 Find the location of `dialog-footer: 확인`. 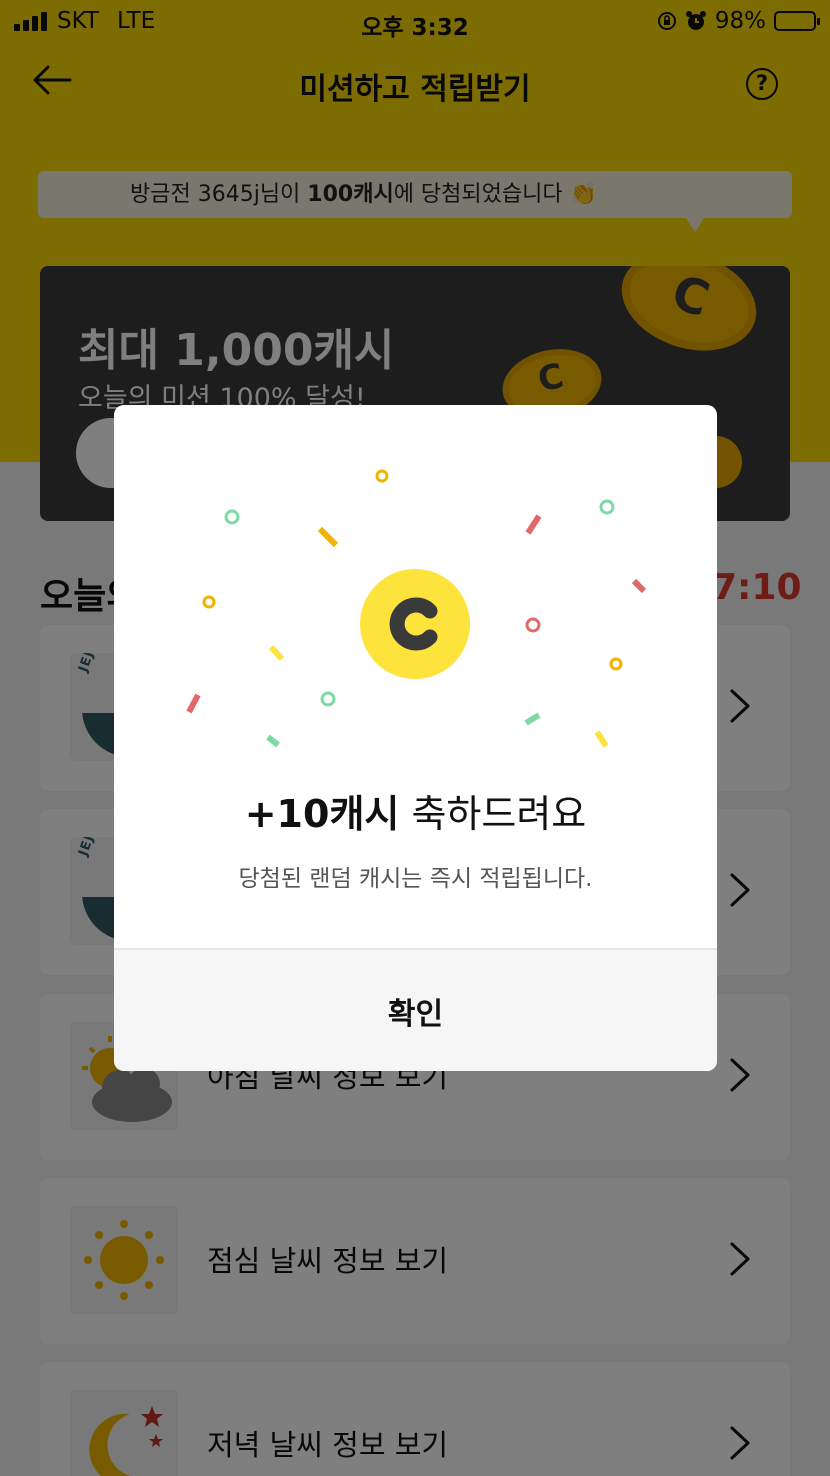

dialog-footer: 확인 is located at coordinates (415, 1009).